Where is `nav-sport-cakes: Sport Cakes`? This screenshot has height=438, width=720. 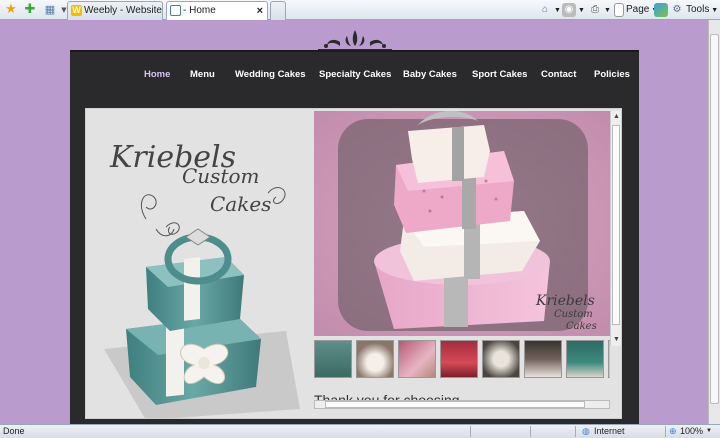
nav-sport-cakes: Sport Cakes is located at coordinates (499, 74).